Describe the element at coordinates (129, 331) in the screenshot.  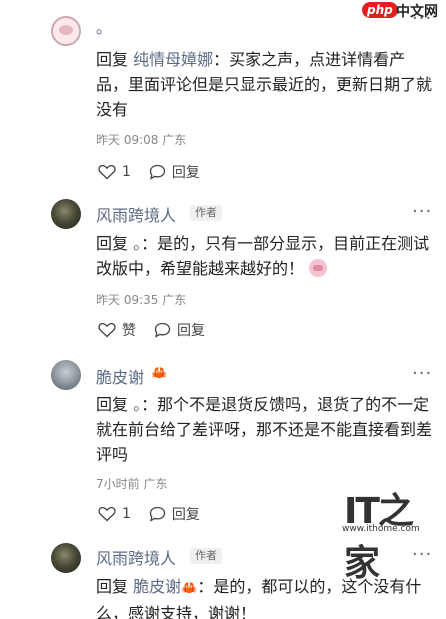
I see `like-label: 赞` at that location.